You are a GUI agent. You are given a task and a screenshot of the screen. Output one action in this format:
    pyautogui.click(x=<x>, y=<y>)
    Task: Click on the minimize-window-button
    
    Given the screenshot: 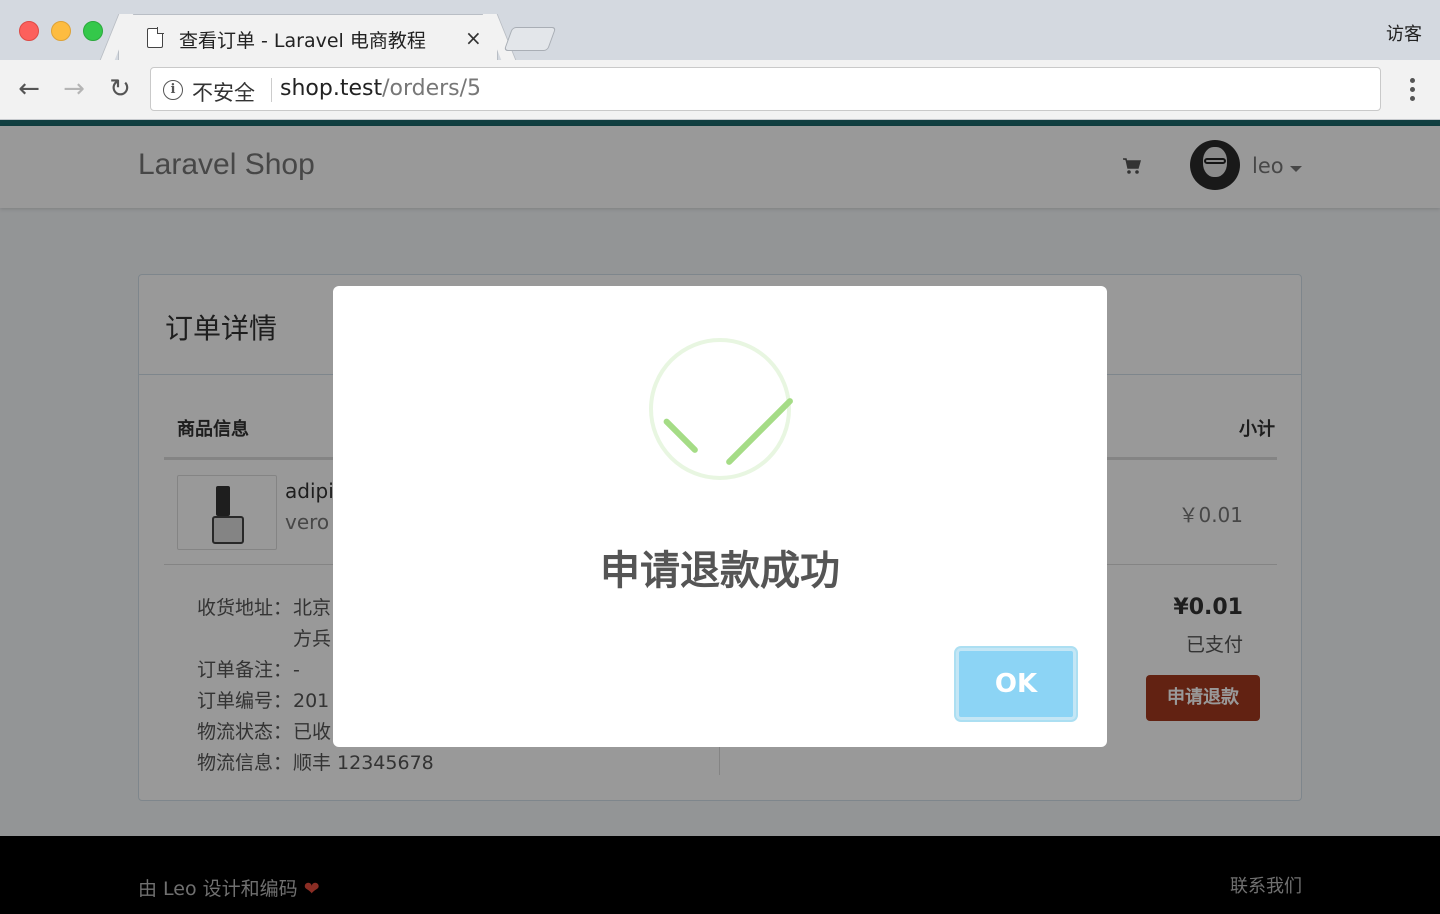 What is the action you would take?
    pyautogui.click(x=61, y=31)
    